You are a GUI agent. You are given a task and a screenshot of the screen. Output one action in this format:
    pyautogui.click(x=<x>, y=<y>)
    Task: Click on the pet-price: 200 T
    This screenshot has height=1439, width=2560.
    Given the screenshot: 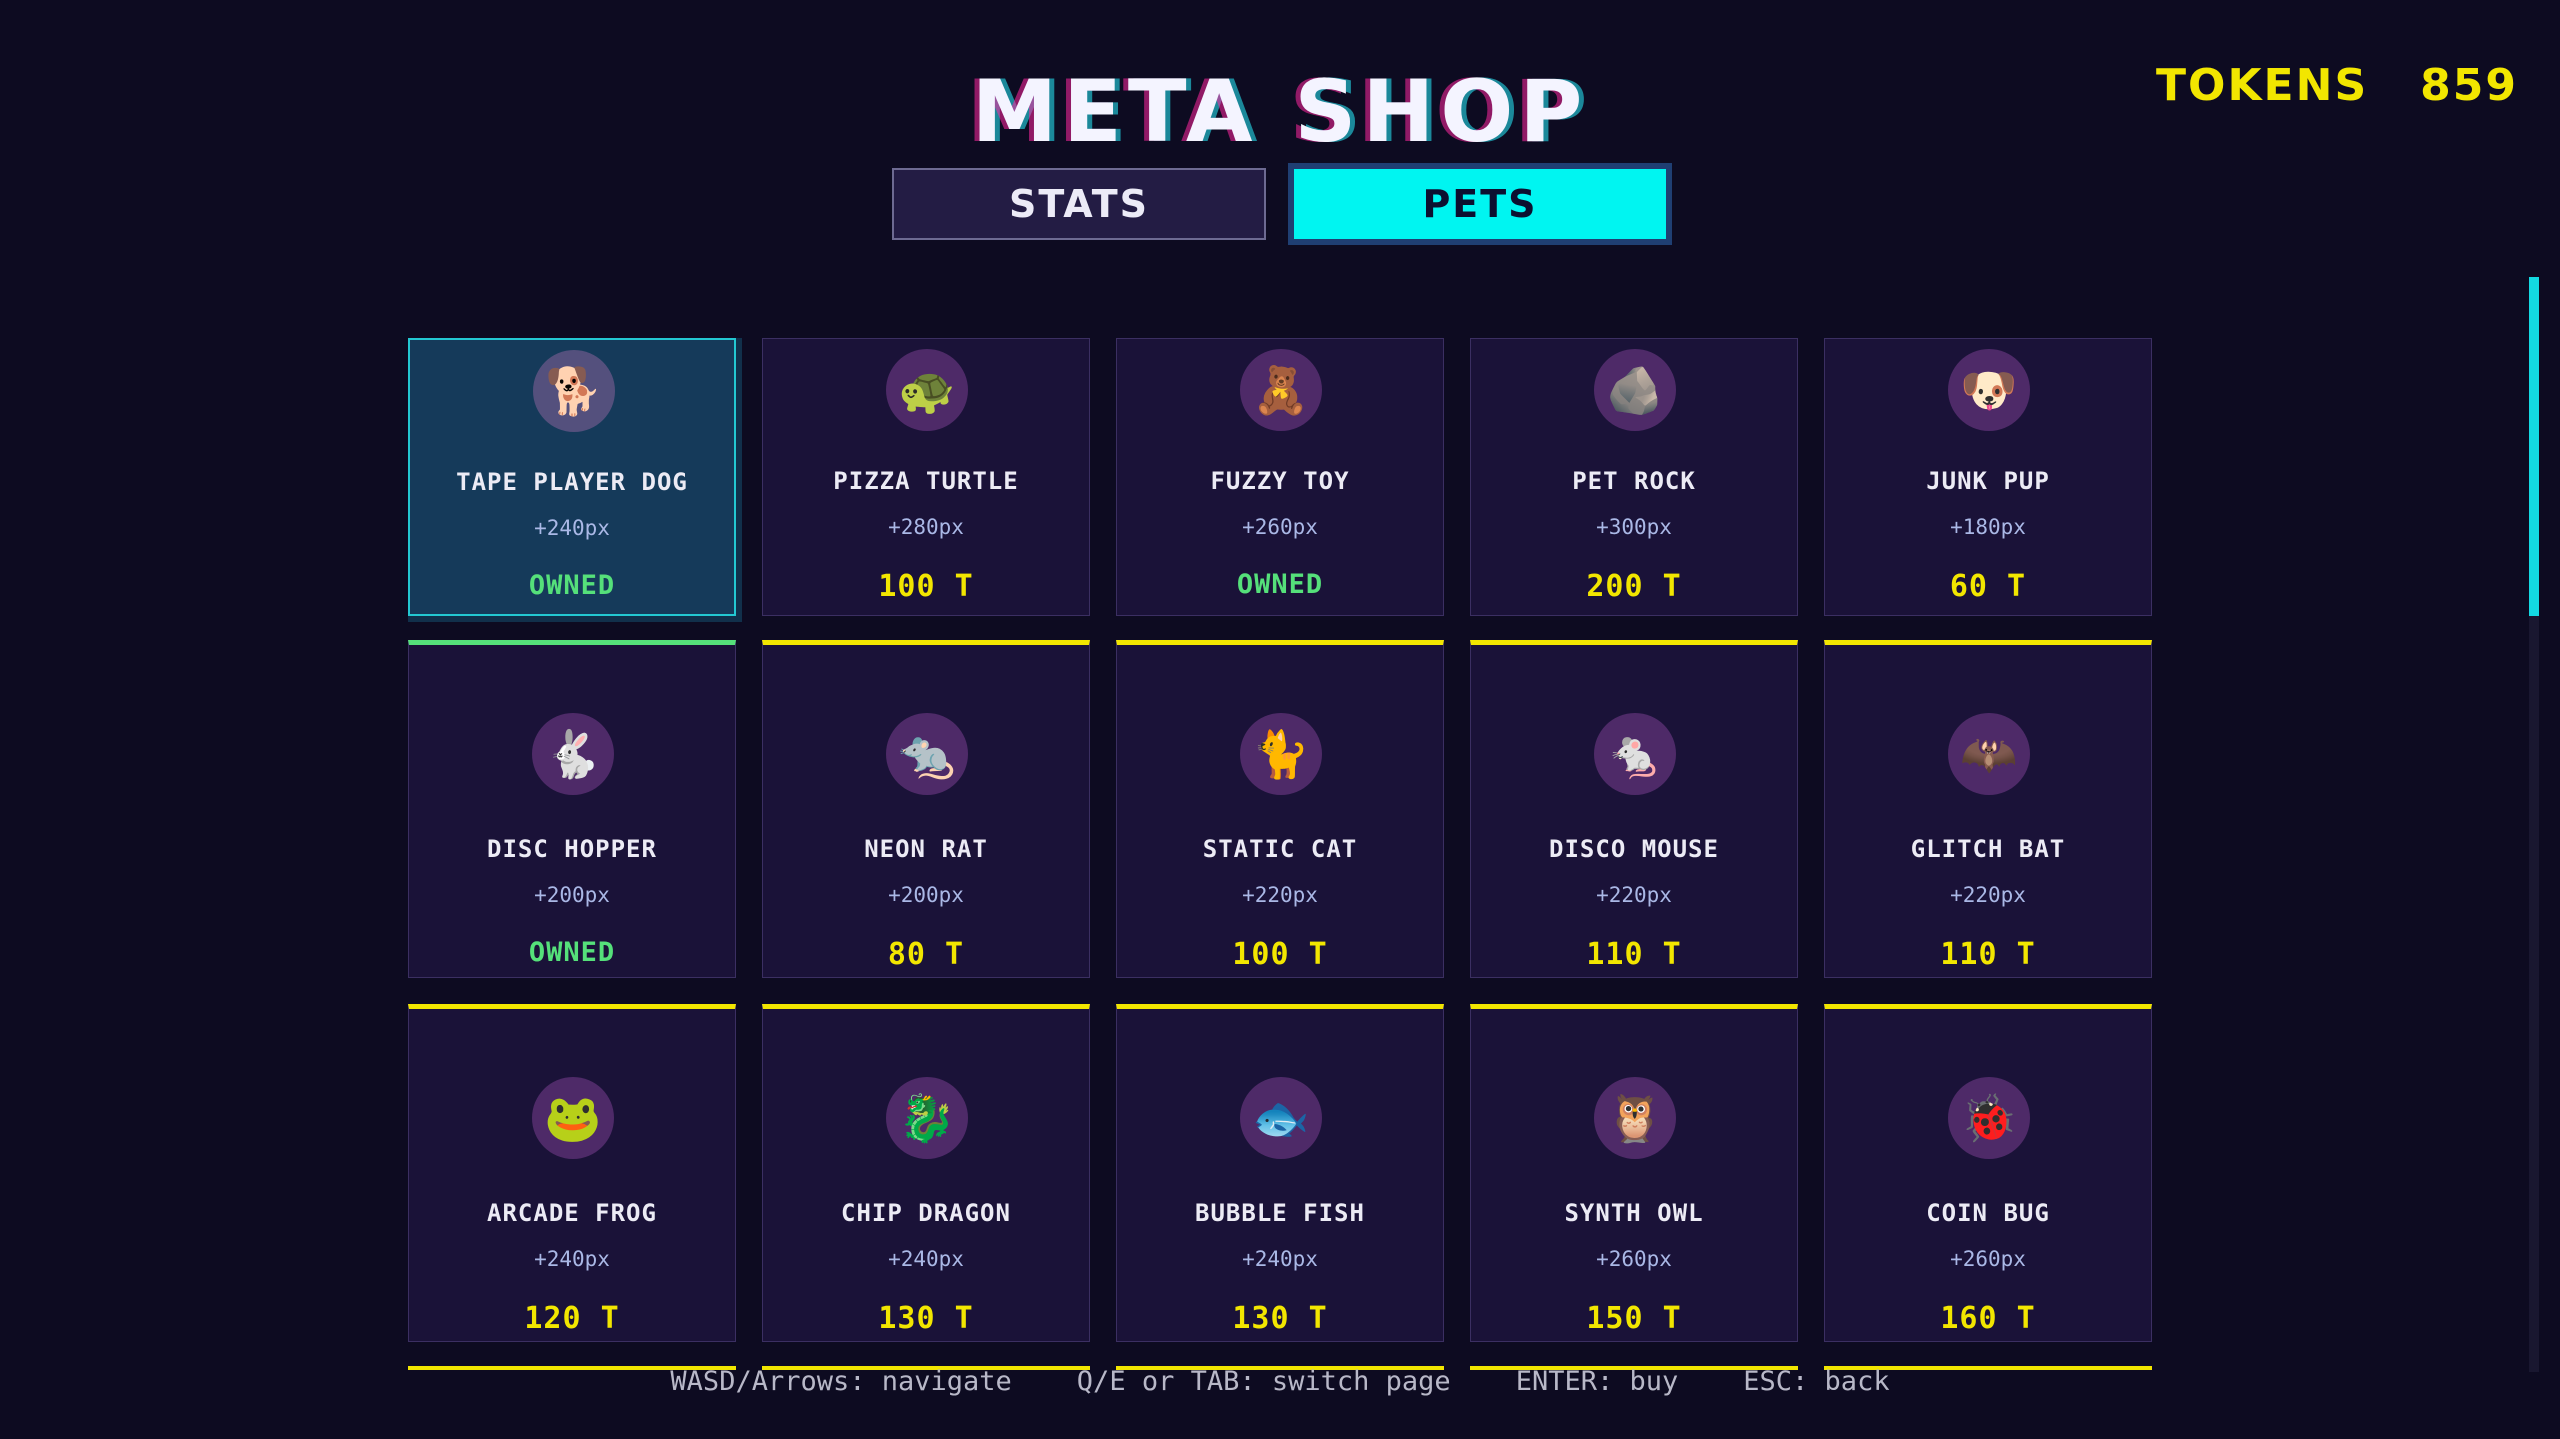 What is the action you would take?
    pyautogui.click(x=1634, y=586)
    